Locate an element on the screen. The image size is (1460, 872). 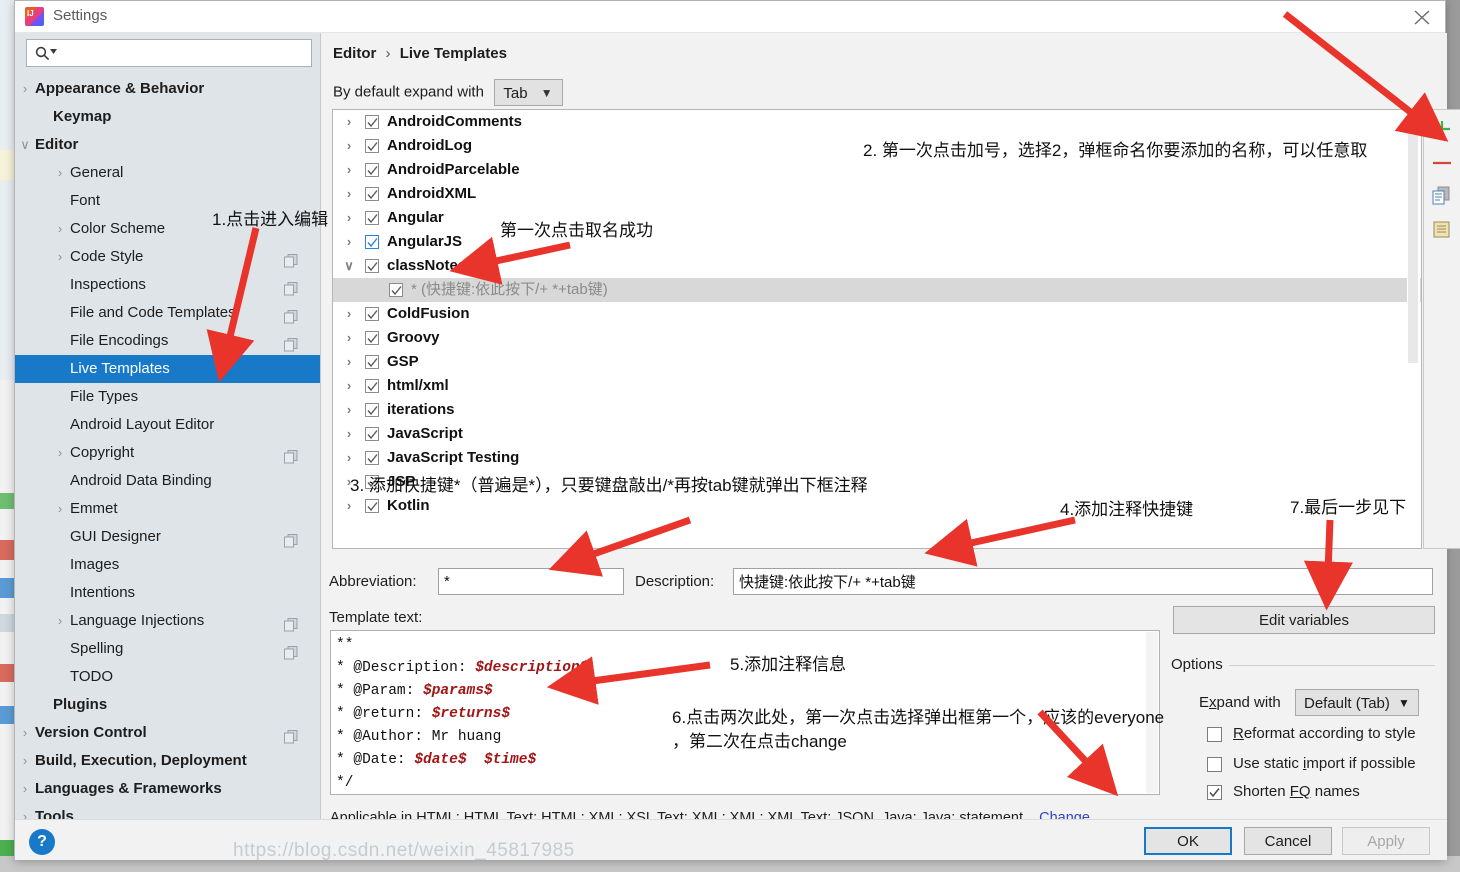
sidebar-item-color-scheme: › Color Scheme is located at coordinates (167, 229).